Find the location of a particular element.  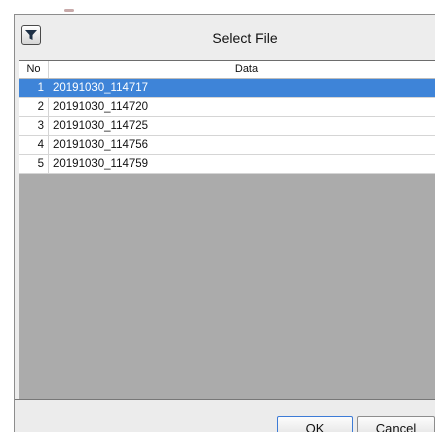

row-number: 1 is located at coordinates (34, 88).